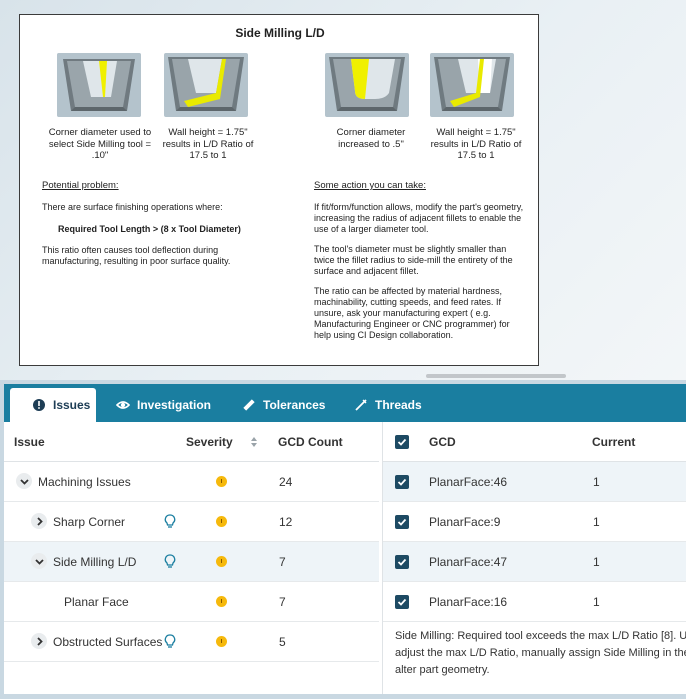 The width and height of the screenshot is (686, 699). What do you see at coordinates (442, 442) in the screenshot?
I see `column-gcd: GCD` at bounding box center [442, 442].